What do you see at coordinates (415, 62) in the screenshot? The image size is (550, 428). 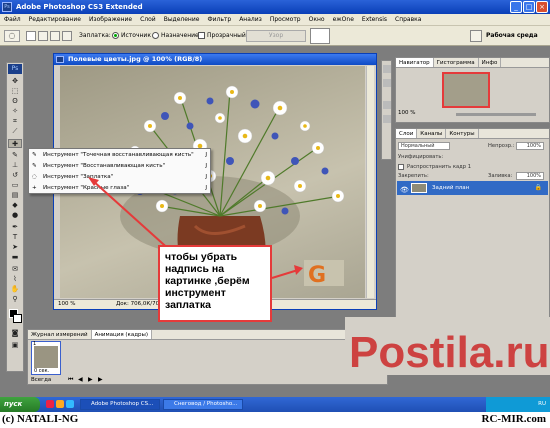 I see `tab-navigator: Навигатор` at bounding box center [415, 62].